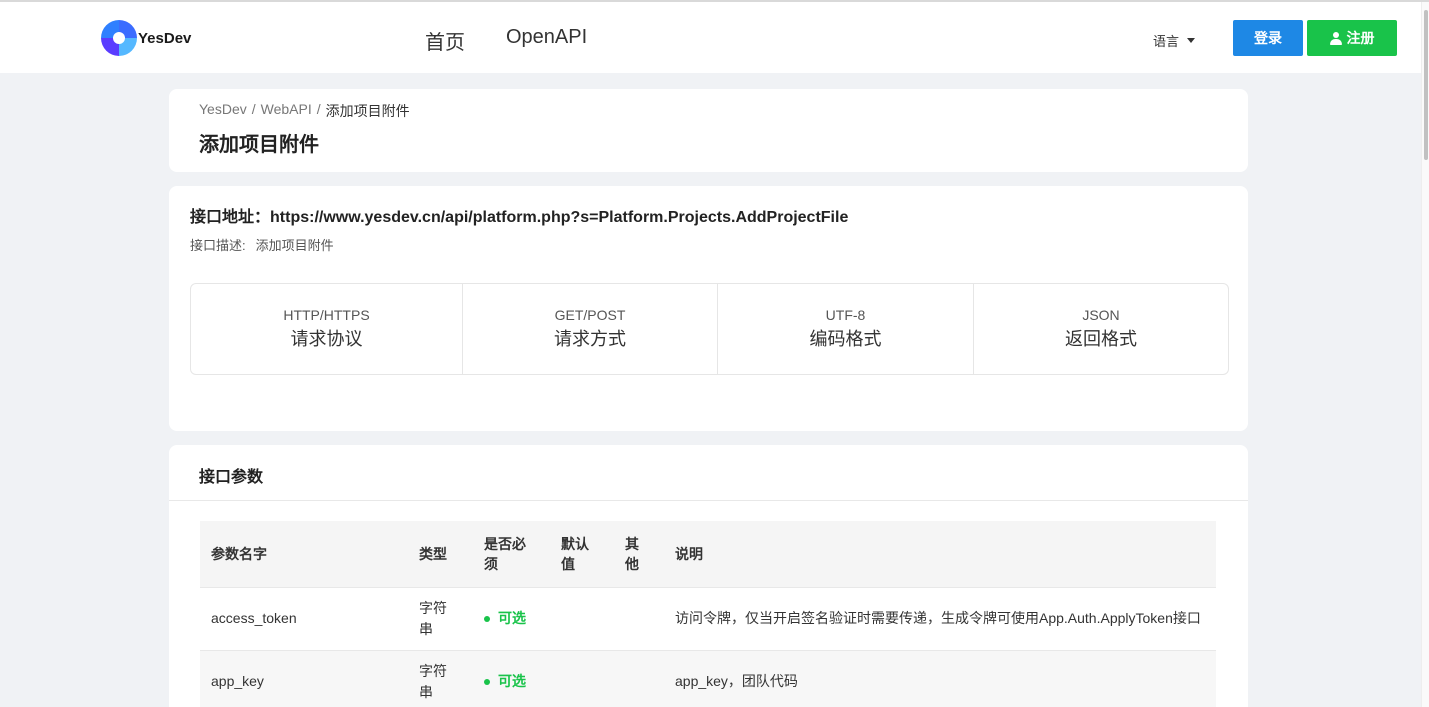 Image resolution: width=1429 pixels, height=707 pixels. Describe the element at coordinates (223, 111) in the screenshot. I see `breadcrumb-yesdev: YesDev` at that location.